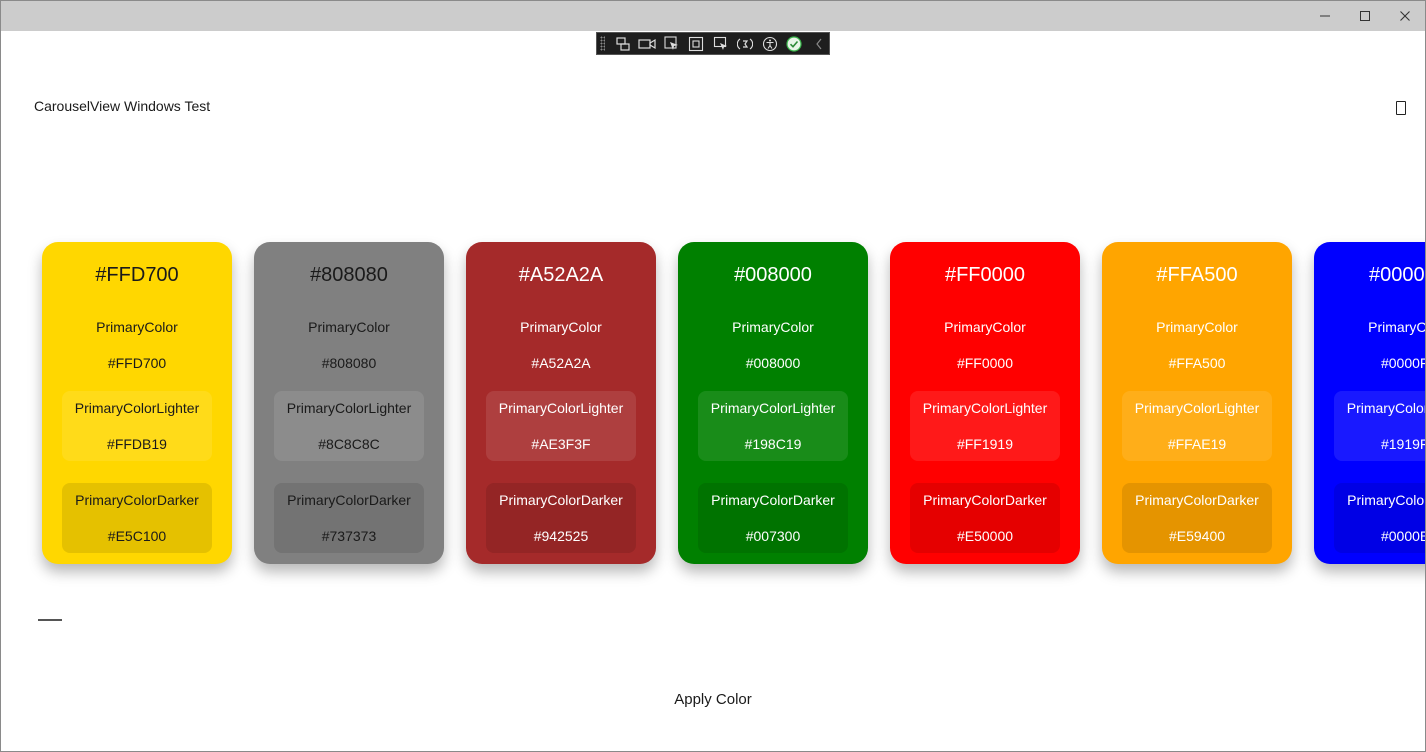 The image size is (1426, 752). Describe the element at coordinates (349, 536) in the screenshot. I see `darker-color-value: #737373` at that location.